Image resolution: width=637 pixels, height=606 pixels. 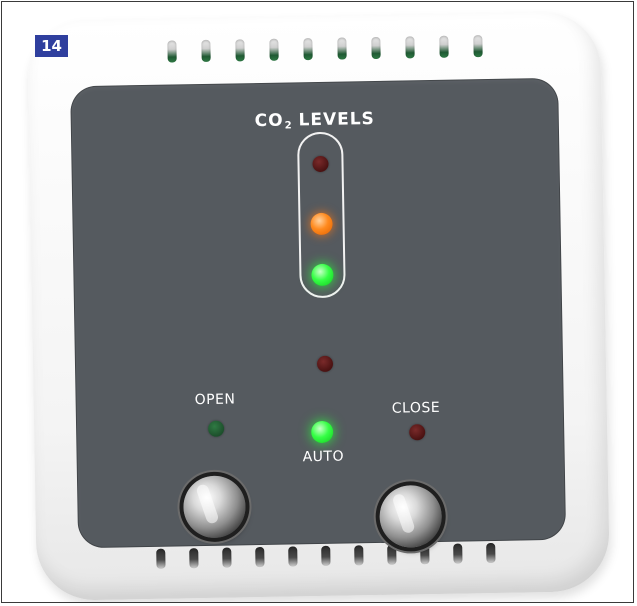 What do you see at coordinates (322, 432) in the screenshot?
I see `auto-led` at bounding box center [322, 432].